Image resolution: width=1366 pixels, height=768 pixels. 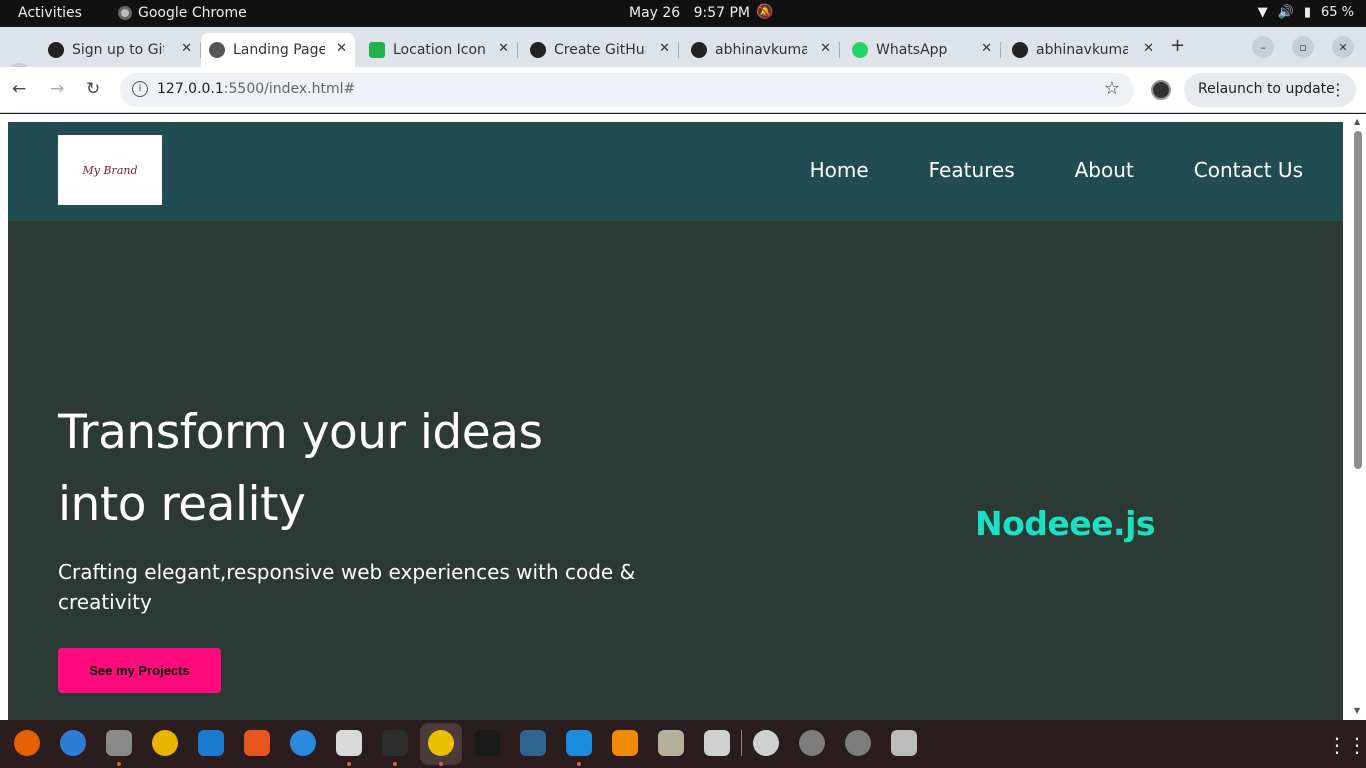 What do you see at coordinates (675, 171) in the screenshot?
I see `site-navbar: My Brand Home Features About Contact Us` at bounding box center [675, 171].